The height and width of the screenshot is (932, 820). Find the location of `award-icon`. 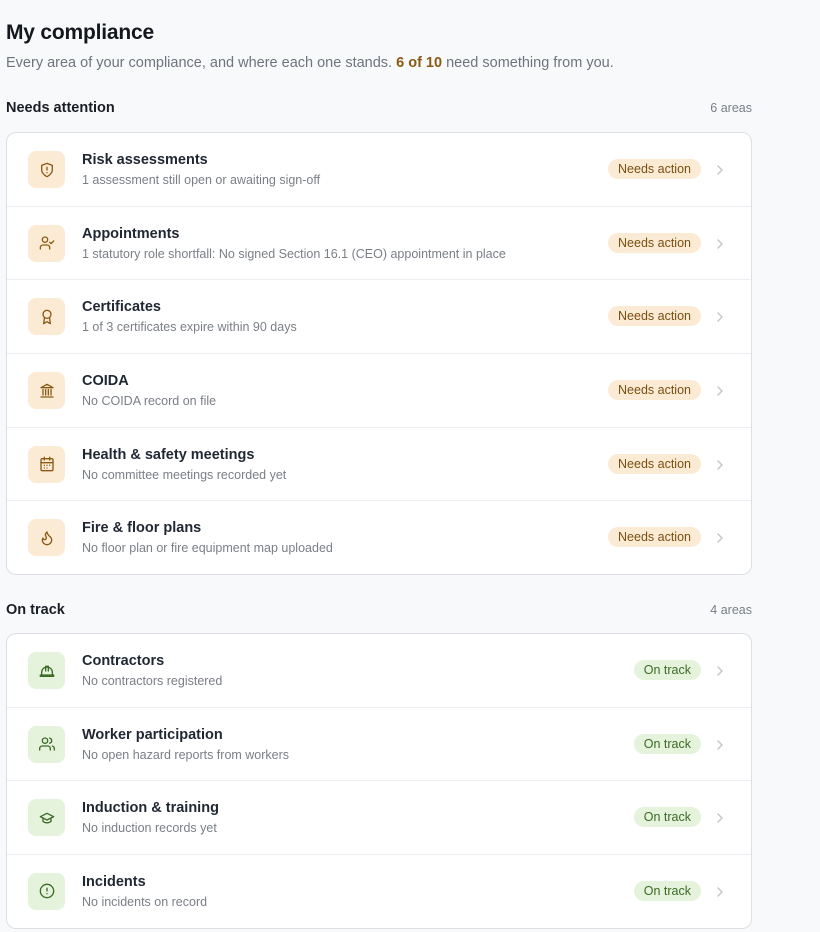

award-icon is located at coordinates (46, 317).